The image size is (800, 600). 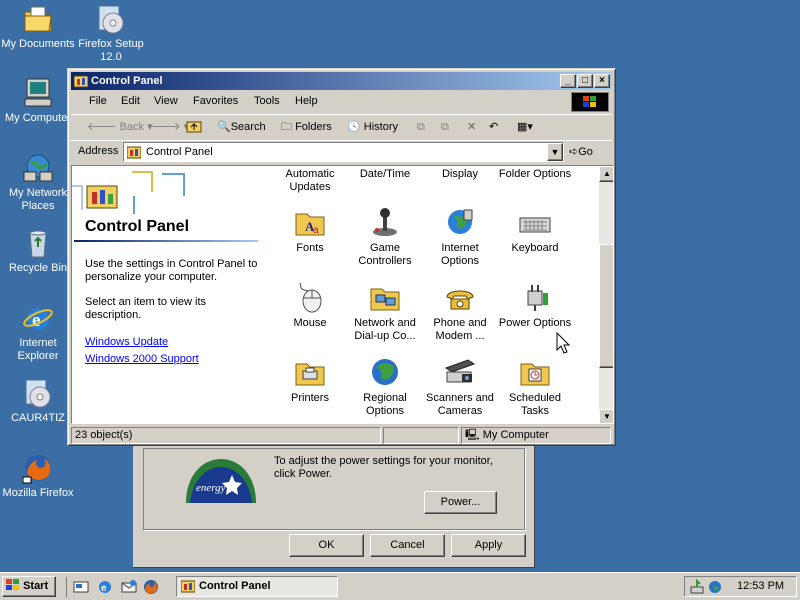 What do you see at coordinates (126, 342) in the screenshot?
I see `windows-update-link: Windows Update` at bounding box center [126, 342].